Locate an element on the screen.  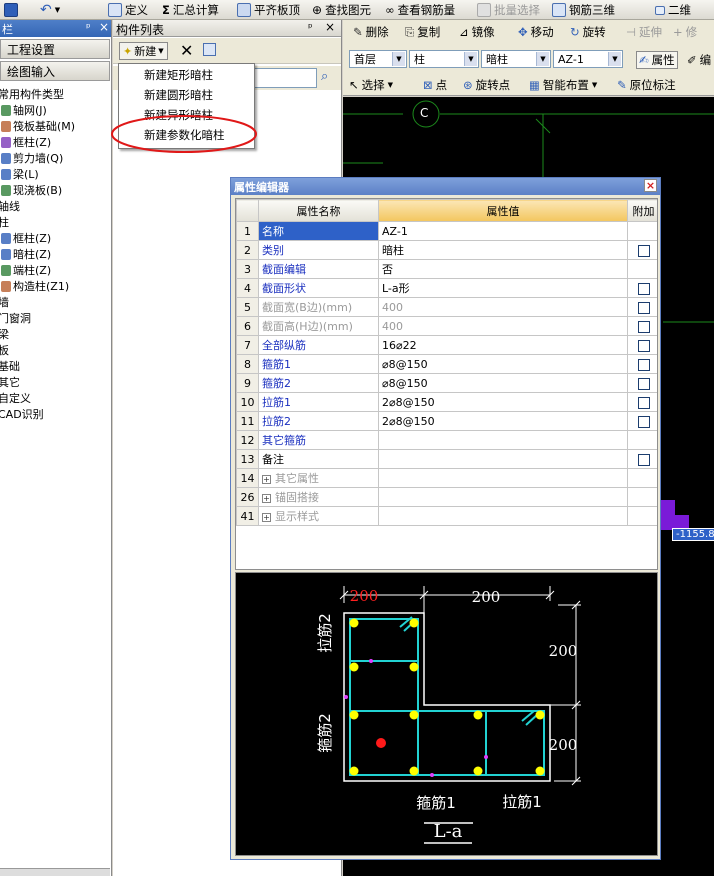
tree-item: 现浇板(B) is located at coordinates (31, 190).